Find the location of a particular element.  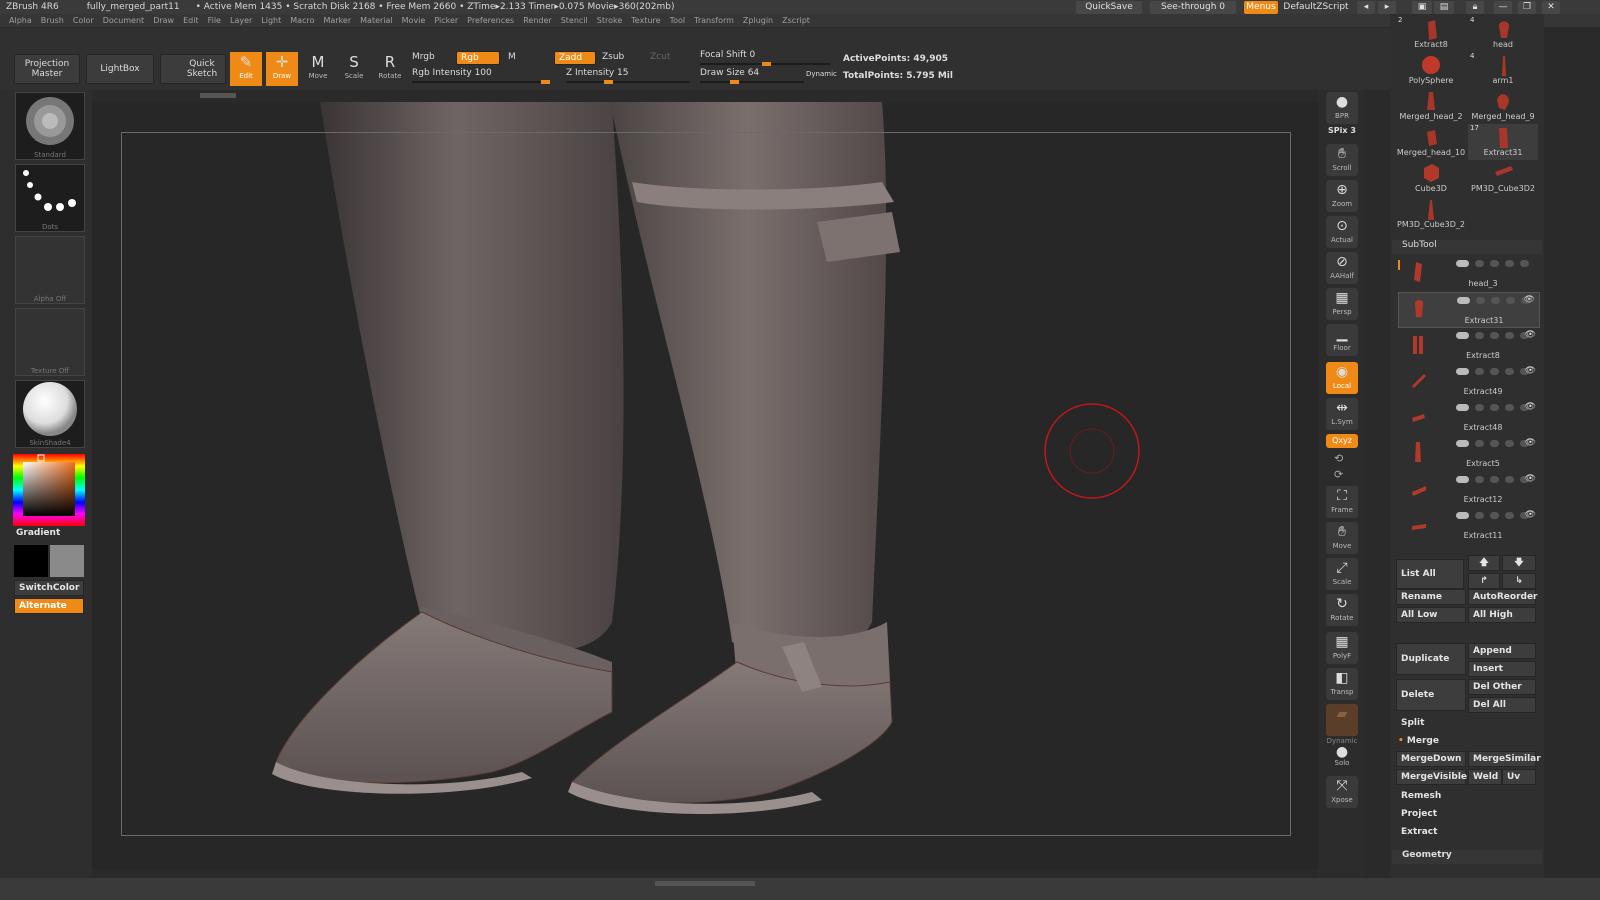

menu-tool: Tool is located at coordinates (678, 20).